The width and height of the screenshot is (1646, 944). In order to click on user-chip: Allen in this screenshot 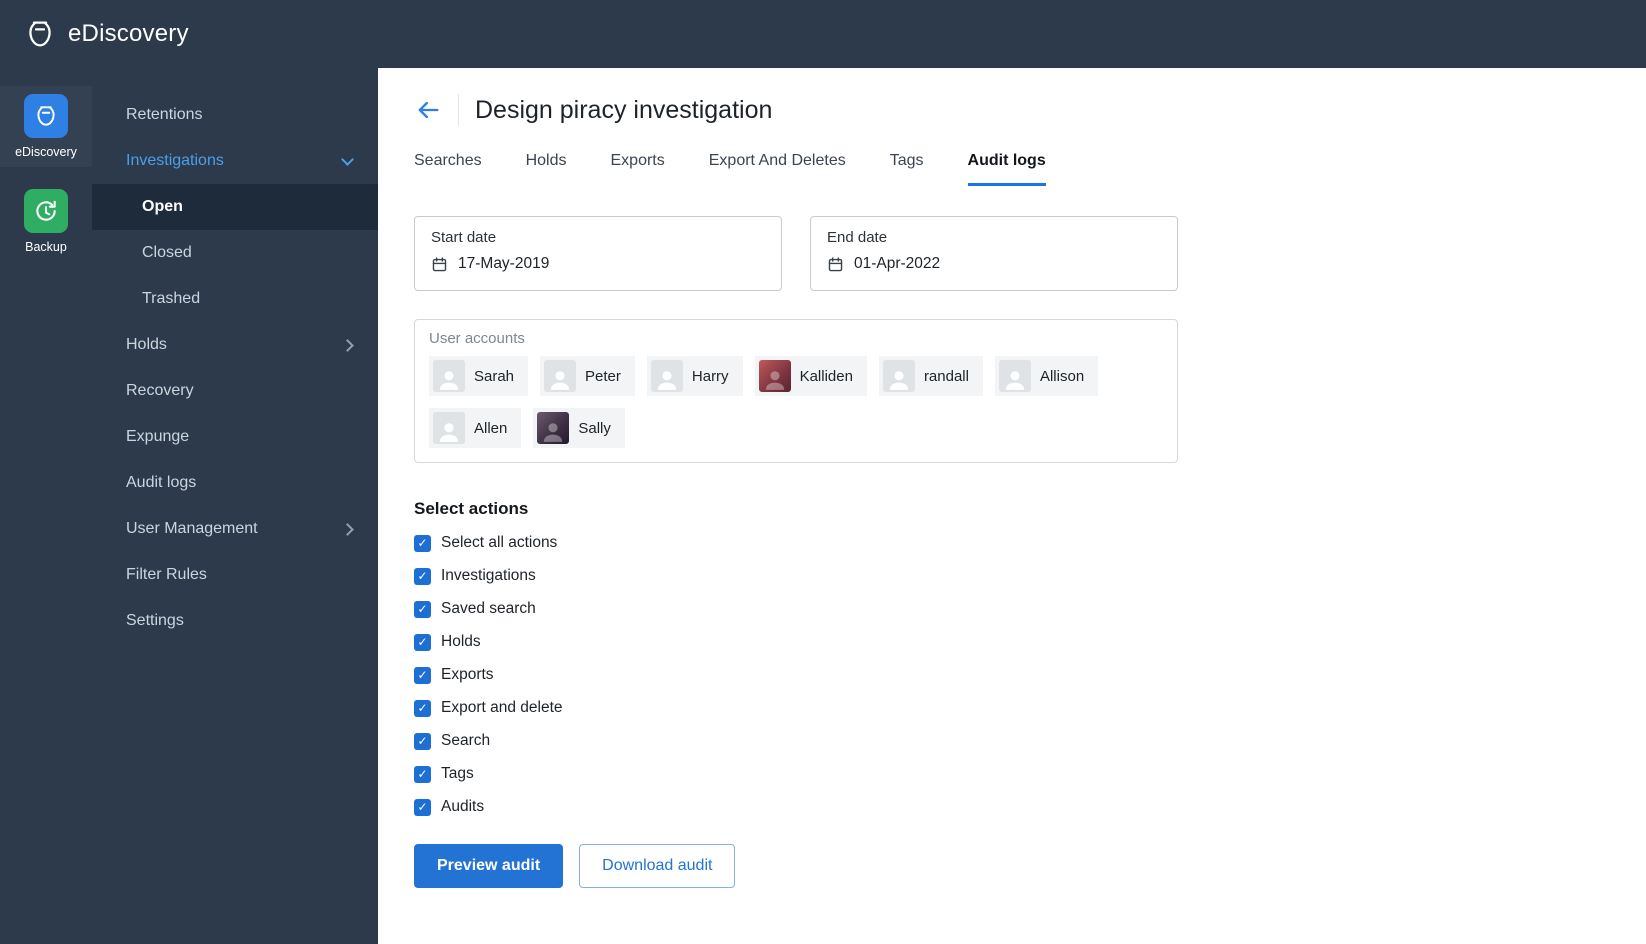, I will do `click(475, 428)`.